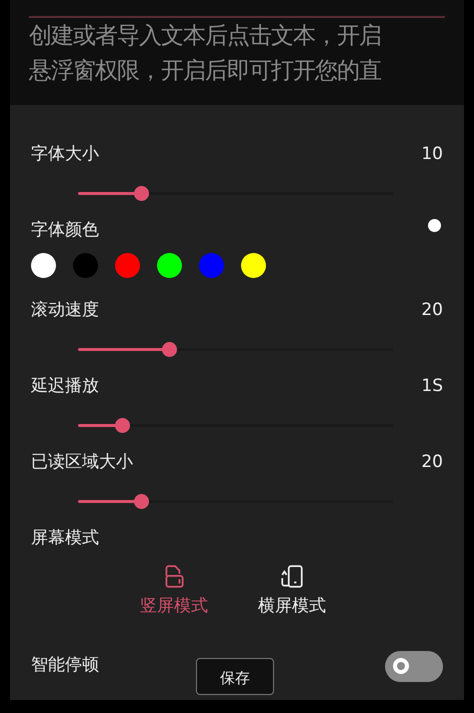  Describe the element at coordinates (65, 310) in the screenshot. I see `setting-label: 滚动速度` at that location.